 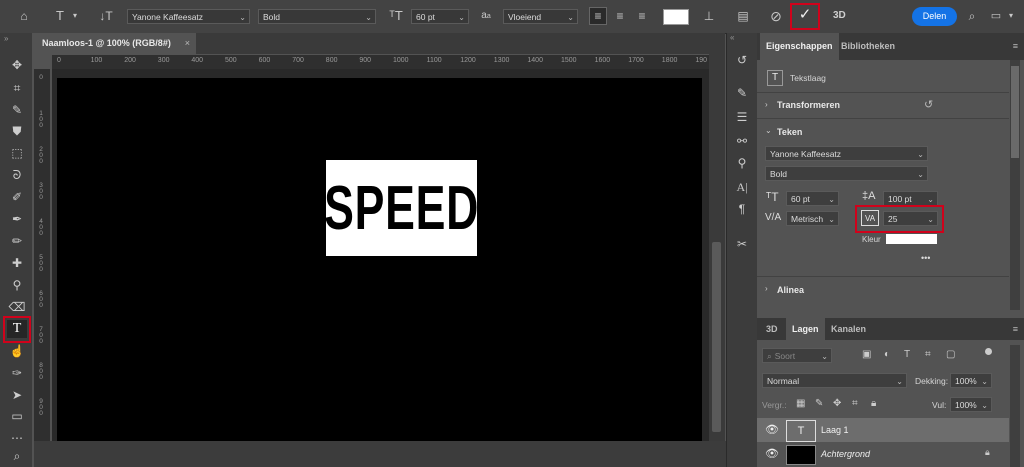 What do you see at coordinates (6, 38) in the screenshot?
I see `collapse-panel-icon: »` at bounding box center [6, 38].